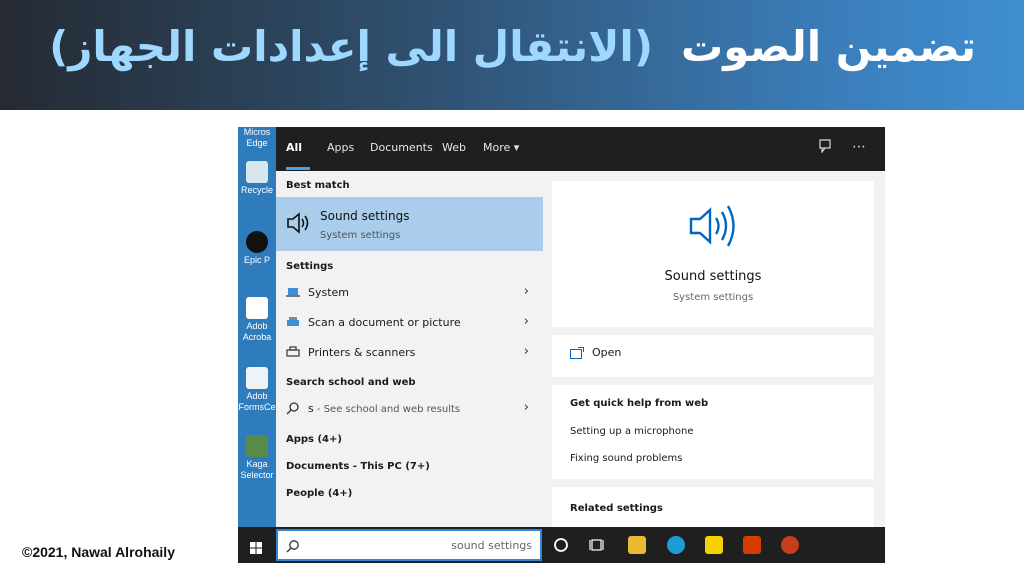 The height and width of the screenshot is (576, 1024). I want to click on result-scan: Scan a document or picture ›, so click(409, 323).